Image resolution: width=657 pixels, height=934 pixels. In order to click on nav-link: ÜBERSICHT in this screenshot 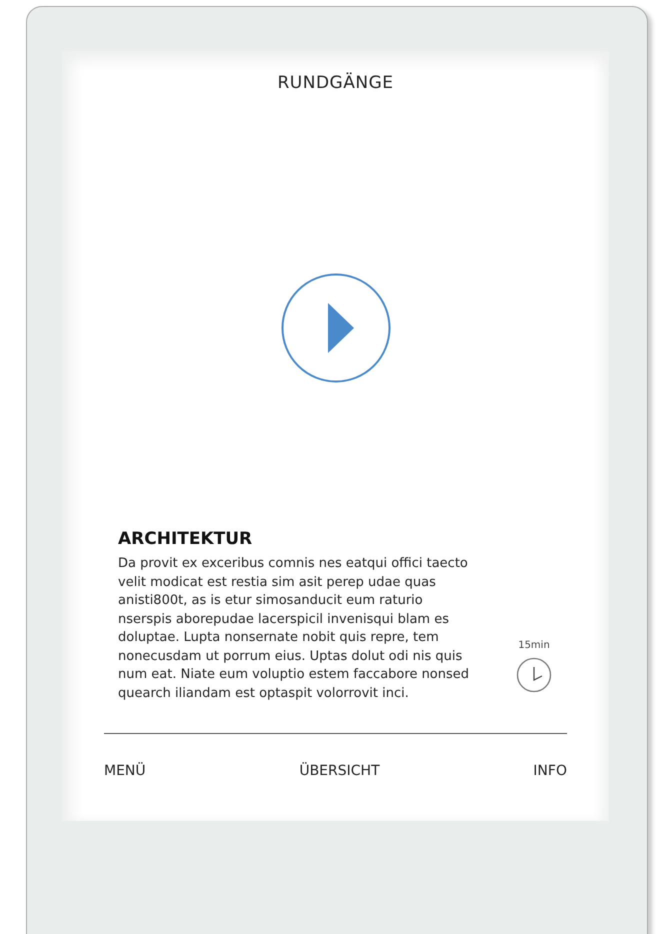, I will do `click(339, 771)`.